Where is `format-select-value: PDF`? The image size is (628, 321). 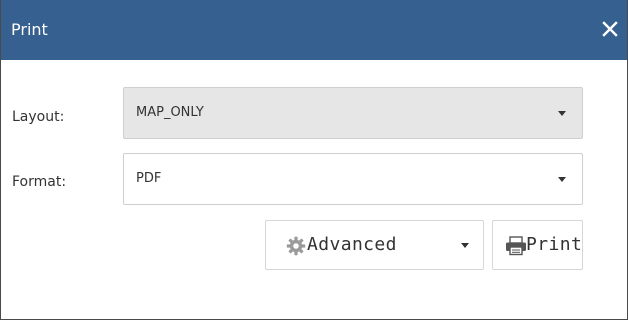 format-select-value: PDF is located at coordinates (149, 178).